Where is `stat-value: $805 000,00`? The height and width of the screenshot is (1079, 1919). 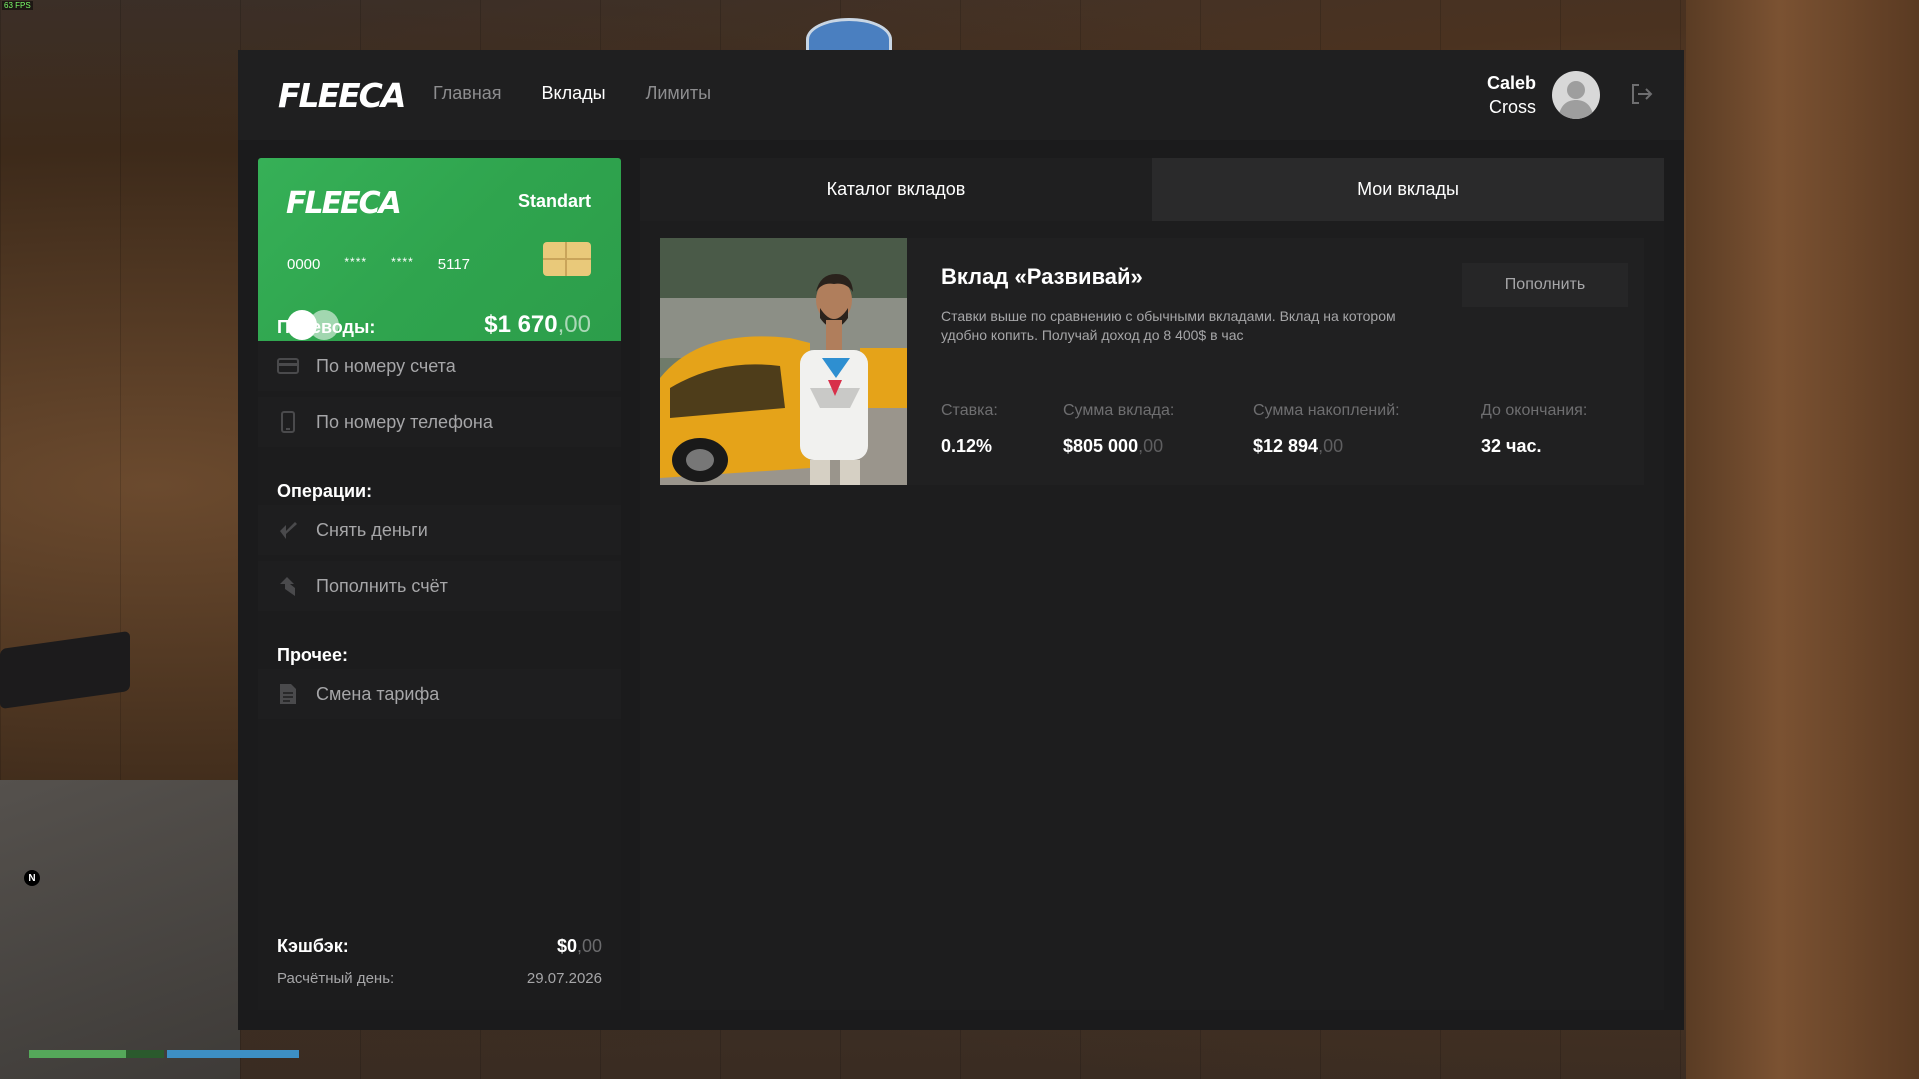
stat-value: $805 000,00 is located at coordinates (1118, 446).